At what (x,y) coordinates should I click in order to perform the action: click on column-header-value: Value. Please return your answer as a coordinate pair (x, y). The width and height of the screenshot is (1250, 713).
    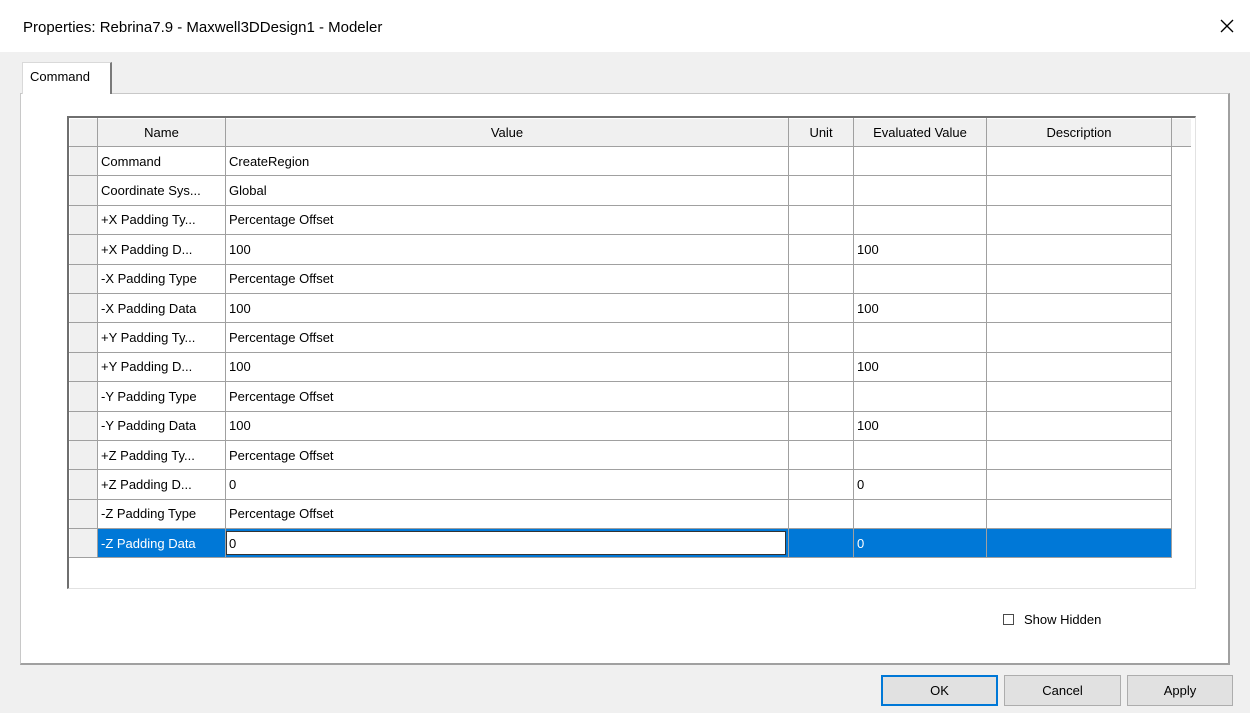
    Looking at the image, I should click on (507, 132).